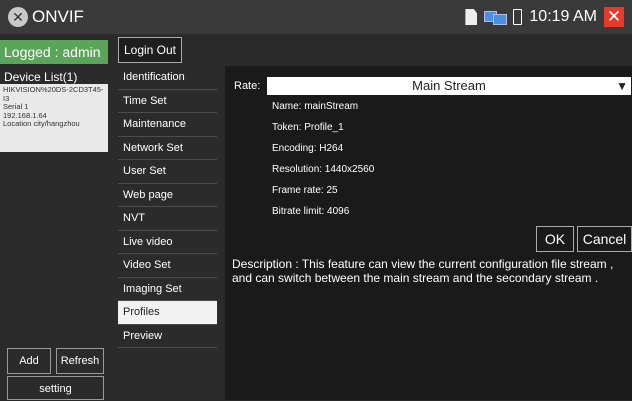 The height and width of the screenshot is (401, 632). What do you see at coordinates (29, 361) in the screenshot?
I see `add-button: Add` at bounding box center [29, 361].